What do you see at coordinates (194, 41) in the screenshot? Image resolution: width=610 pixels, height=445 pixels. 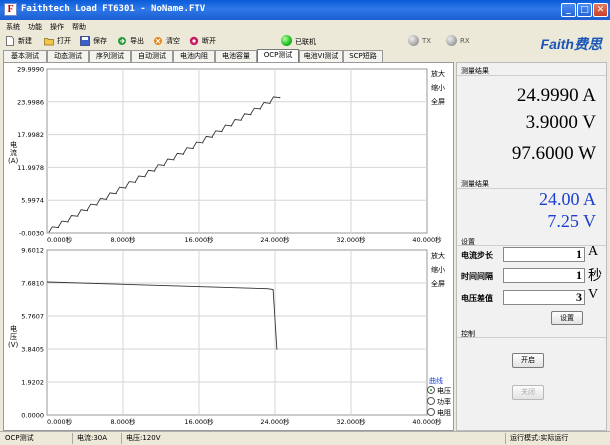 I see `disconnect-icon` at bounding box center [194, 41].